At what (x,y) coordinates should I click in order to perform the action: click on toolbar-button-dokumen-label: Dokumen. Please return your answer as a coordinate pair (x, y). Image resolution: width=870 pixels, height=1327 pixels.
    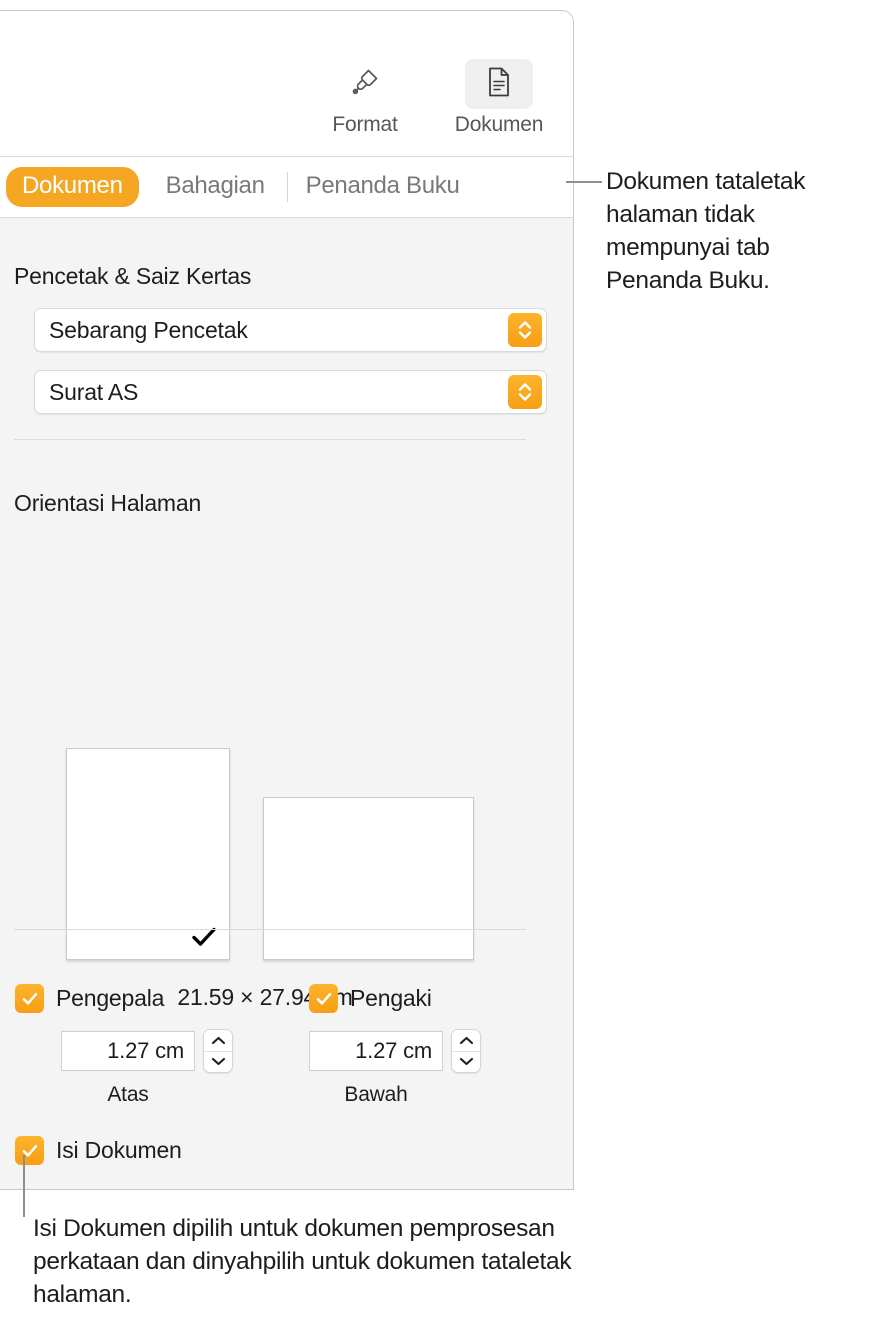
    Looking at the image, I should click on (499, 124).